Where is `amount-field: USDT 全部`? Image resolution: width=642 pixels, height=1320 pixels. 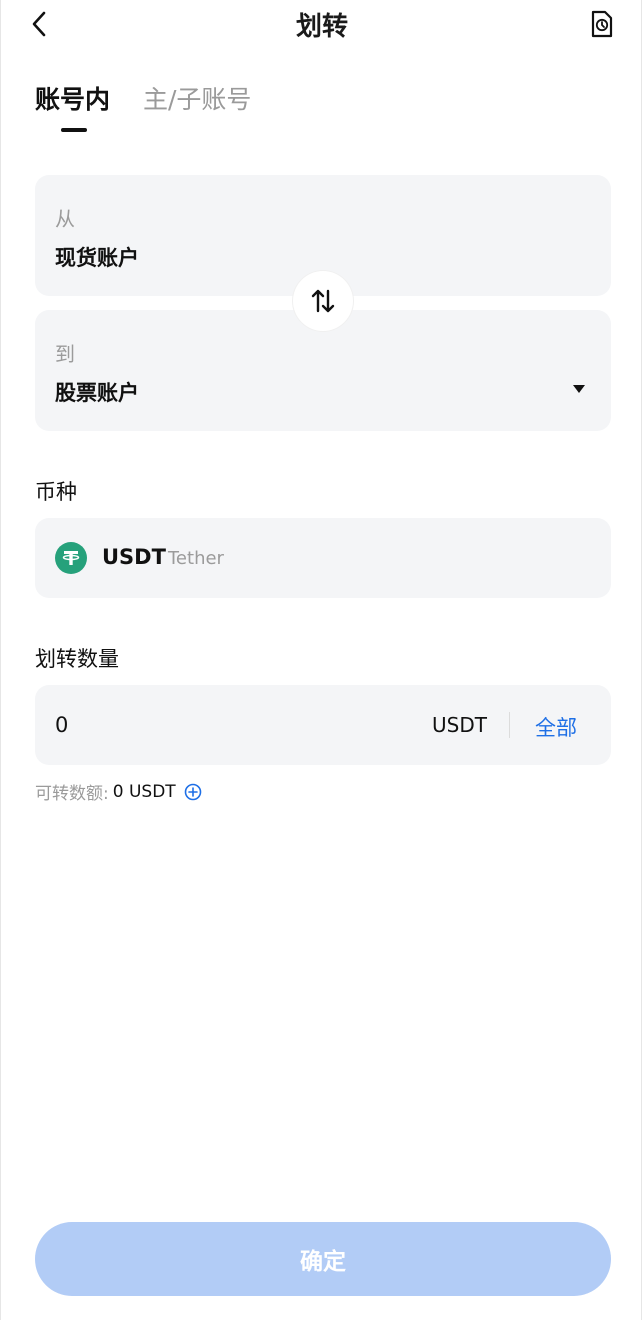 amount-field: USDT 全部 is located at coordinates (323, 725).